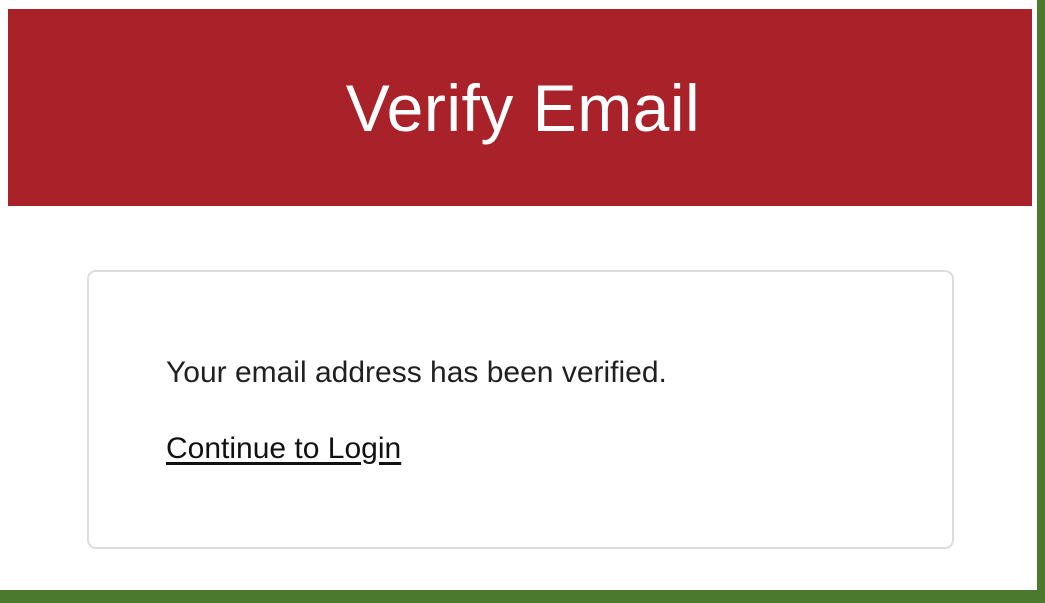 This screenshot has width=1045, height=603. Describe the element at coordinates (522, 596) in the screenshot. I see `bottom-border-accent` at that location.